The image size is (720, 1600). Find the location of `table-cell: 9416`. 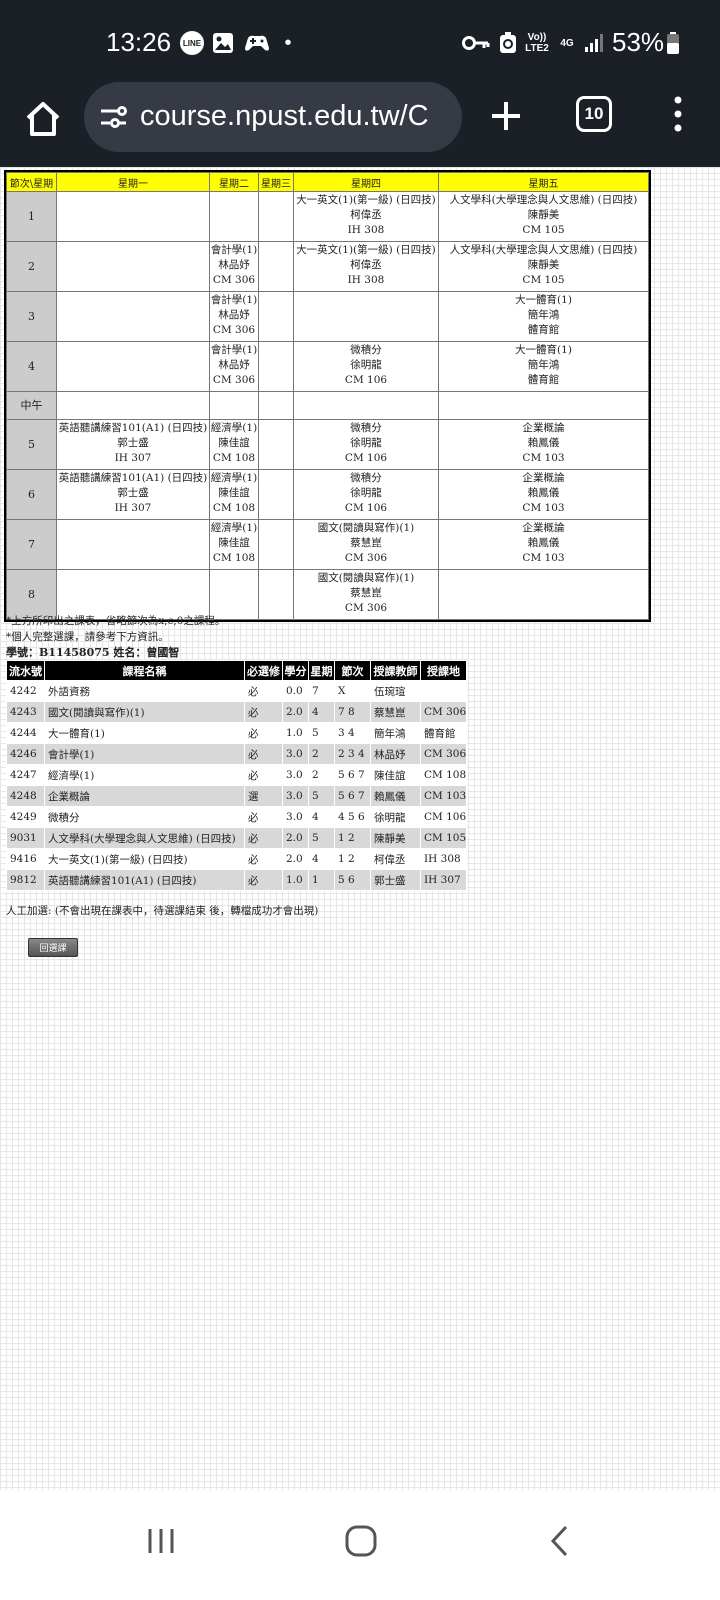

table-cell: 9416 is located at coordinates (25, 859).